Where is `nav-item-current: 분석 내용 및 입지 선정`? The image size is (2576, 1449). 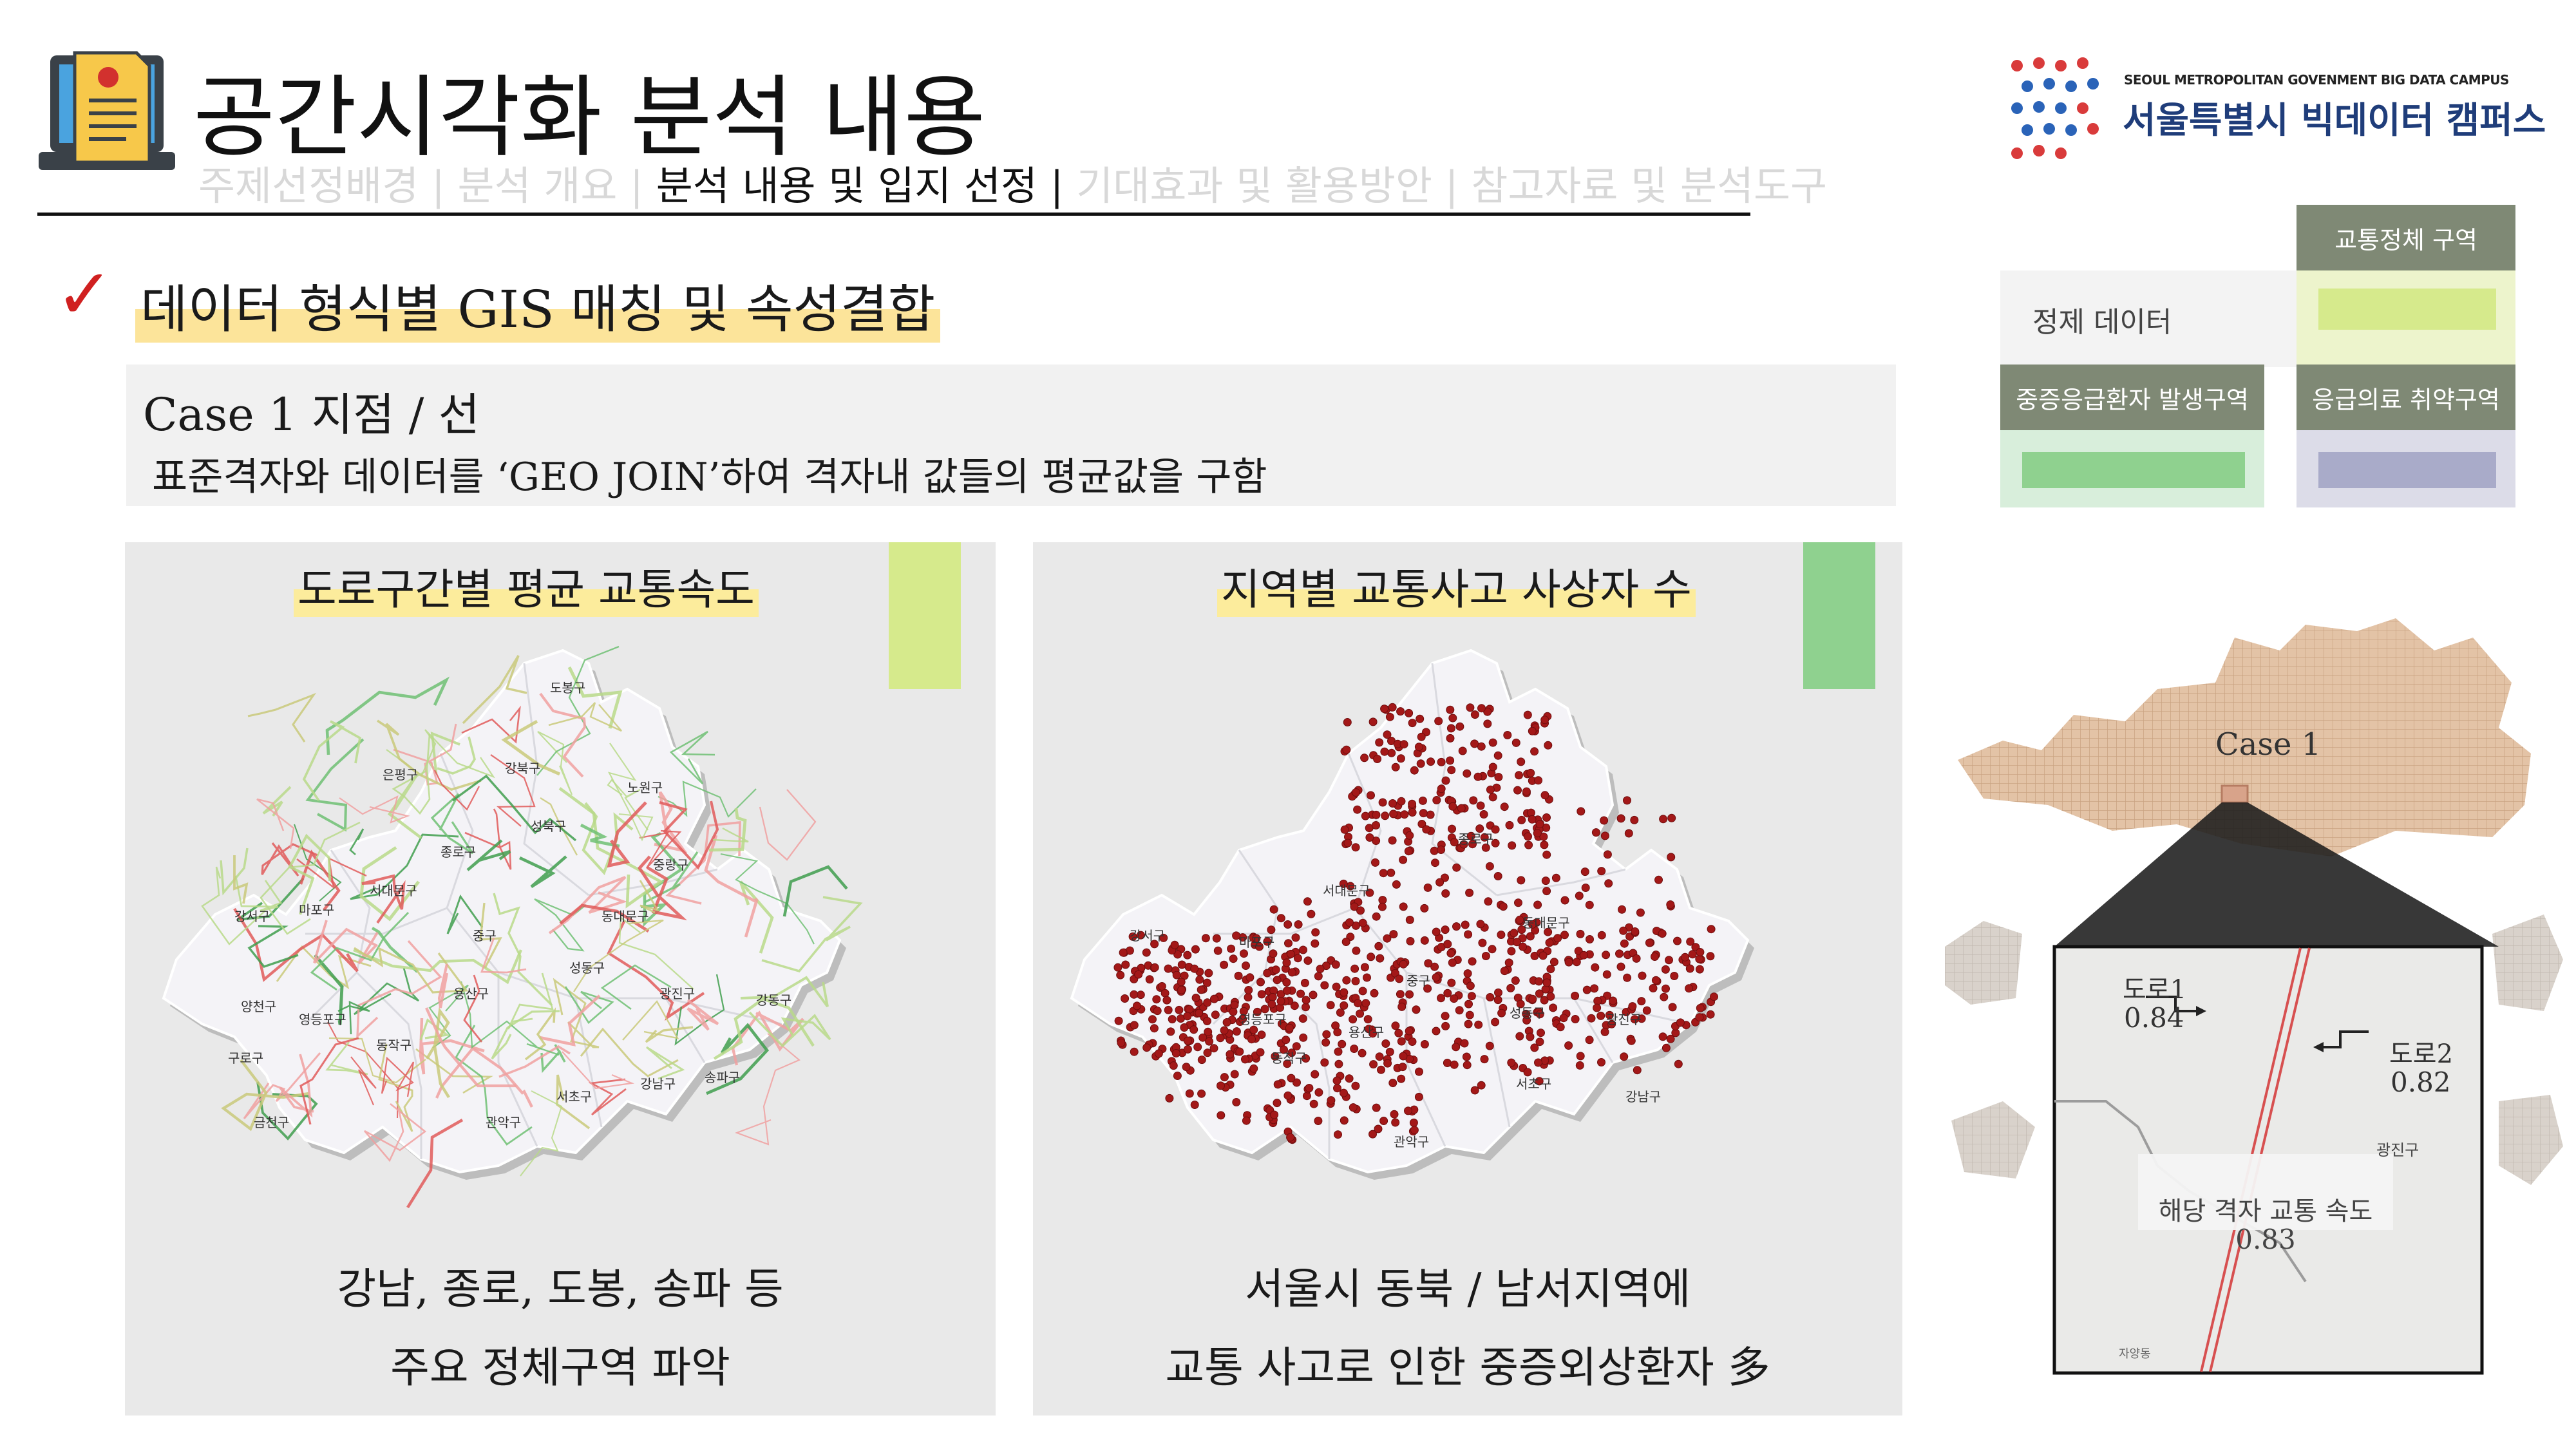
nav-item-current: 분석 내용 및 입지 선정 is located at coordinates (846, 185).